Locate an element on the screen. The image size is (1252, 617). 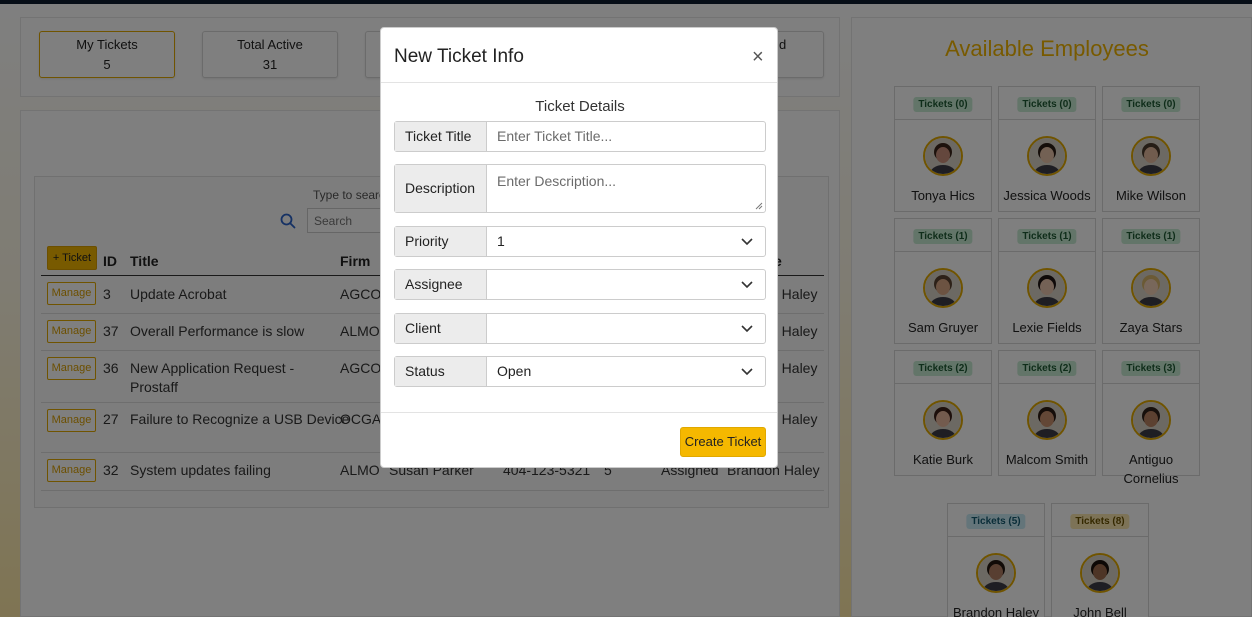
client-label: Client is located at coordinates (441, 328).